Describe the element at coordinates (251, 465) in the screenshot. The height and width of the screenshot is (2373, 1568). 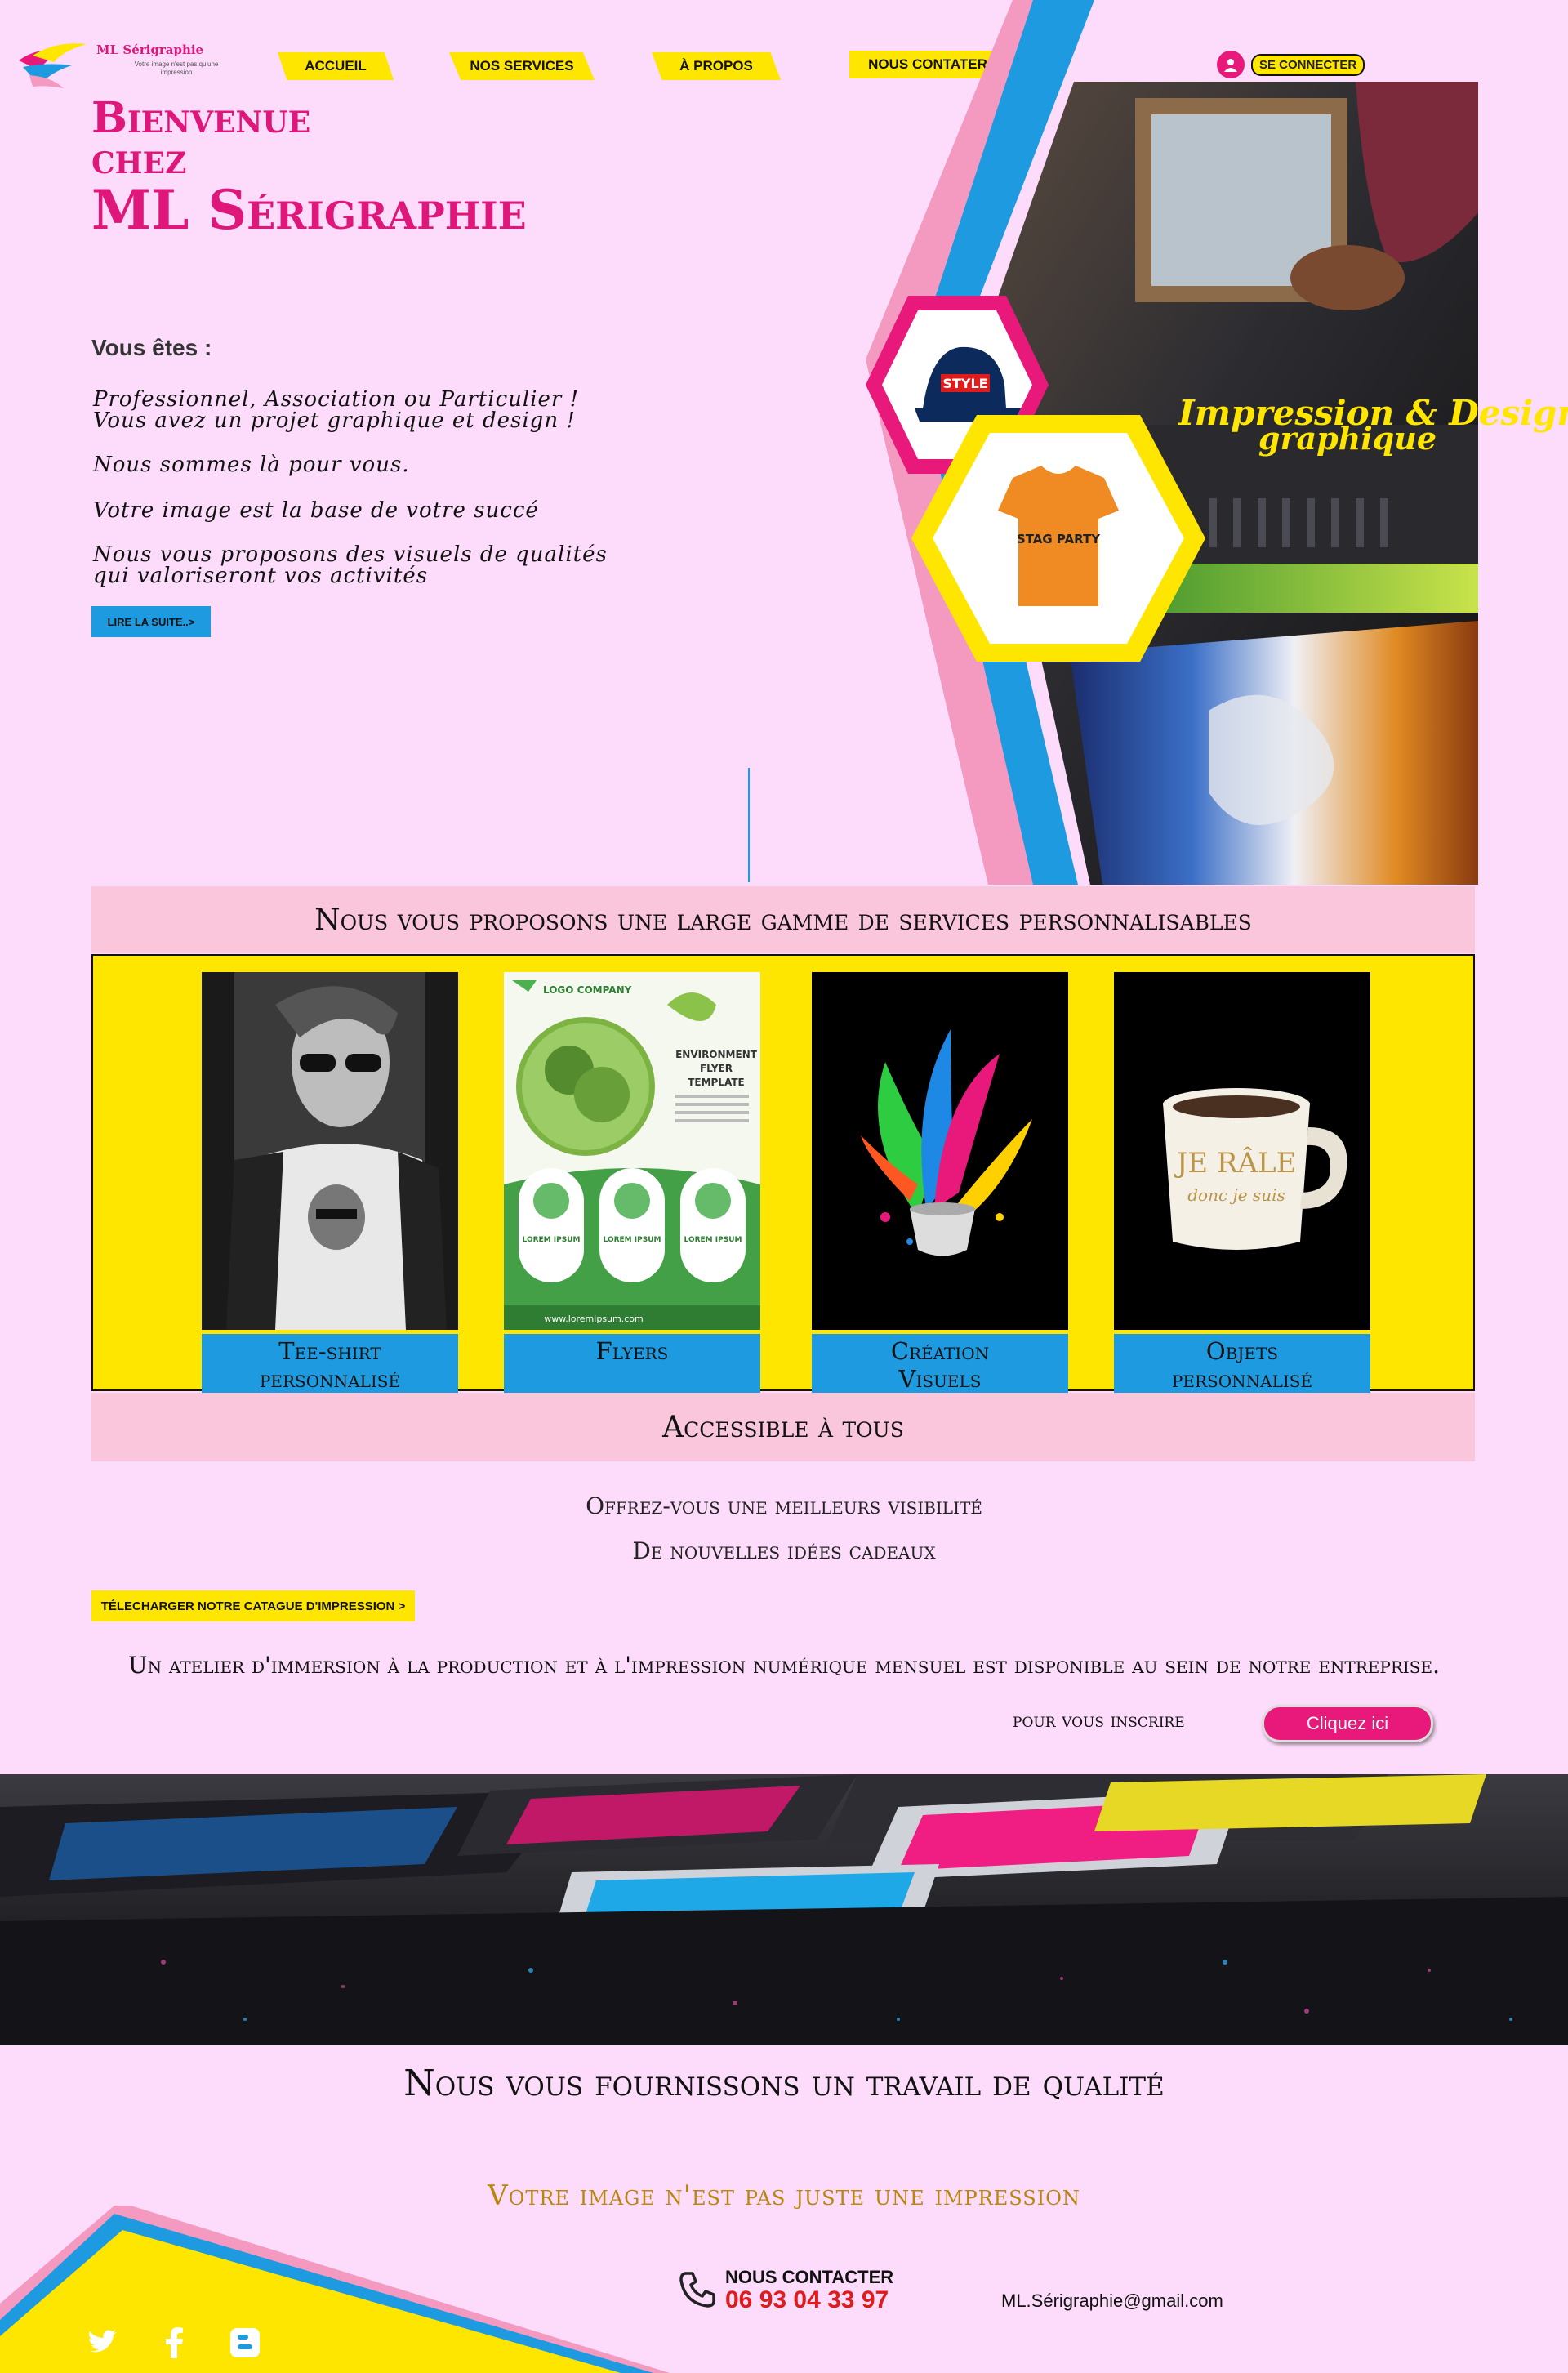
I see `hero-line: Nous sommes là pour vous.` at that location.